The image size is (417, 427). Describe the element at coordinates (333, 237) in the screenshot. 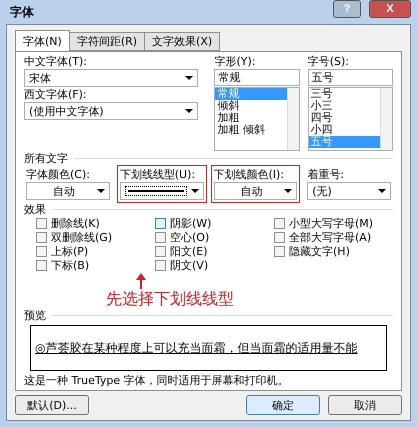

I see `checkbox: 全部大写字母(A)` at that location.